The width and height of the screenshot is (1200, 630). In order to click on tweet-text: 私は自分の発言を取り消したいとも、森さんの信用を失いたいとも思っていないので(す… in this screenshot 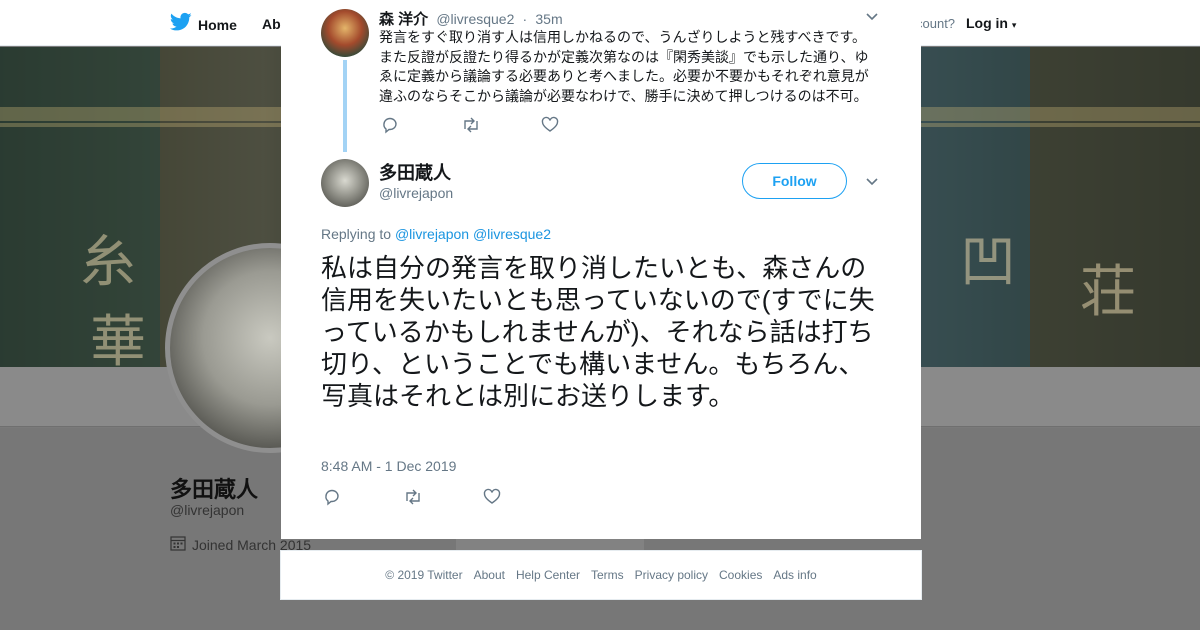, I will do `click(598, 332)`.